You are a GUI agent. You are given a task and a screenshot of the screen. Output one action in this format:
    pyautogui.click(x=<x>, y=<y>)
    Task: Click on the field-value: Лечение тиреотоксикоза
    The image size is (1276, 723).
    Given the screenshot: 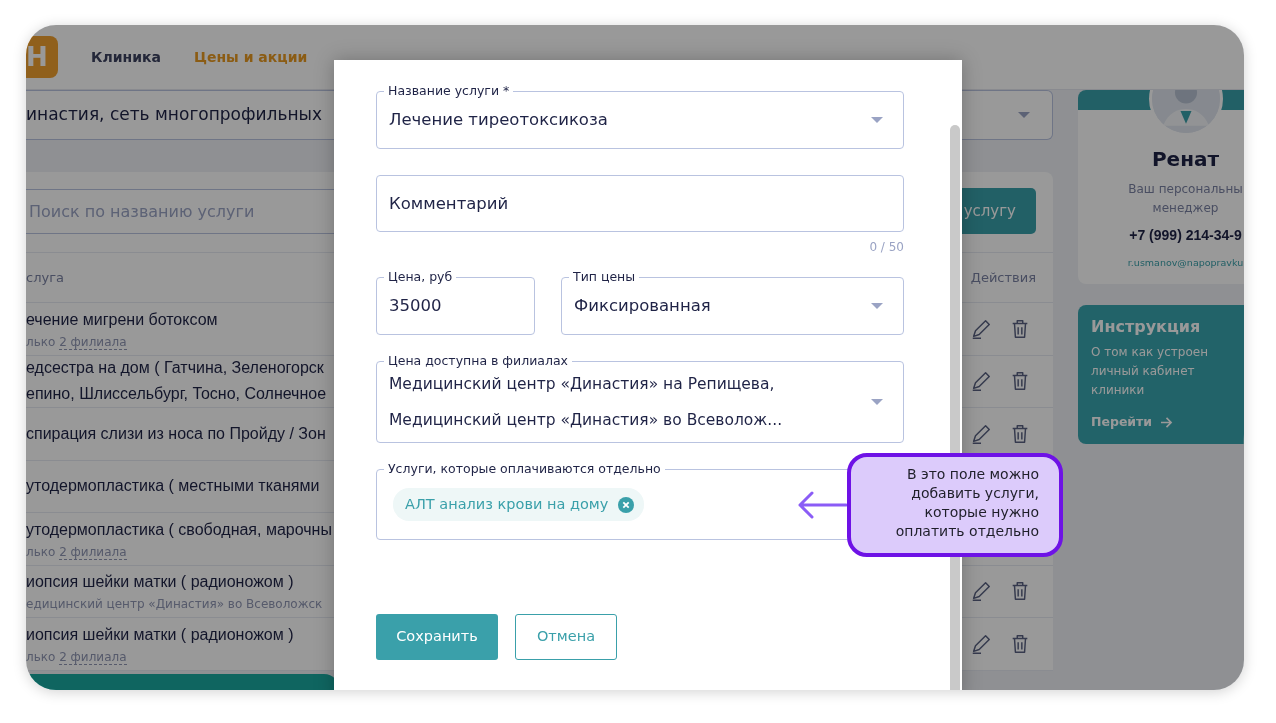 What is the action you would take?
    pyautogui.click(x=498, y=119)
    